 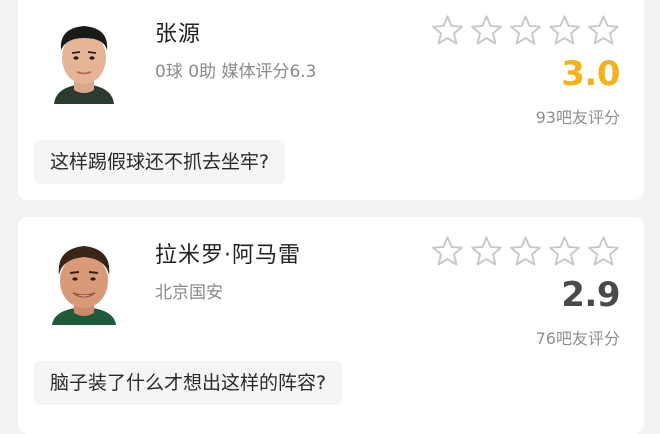 What do you see at coordinates (577, 117) in the screenshot?
I see `rating-count: 93吧友评分` at bounding box center [577, 117].